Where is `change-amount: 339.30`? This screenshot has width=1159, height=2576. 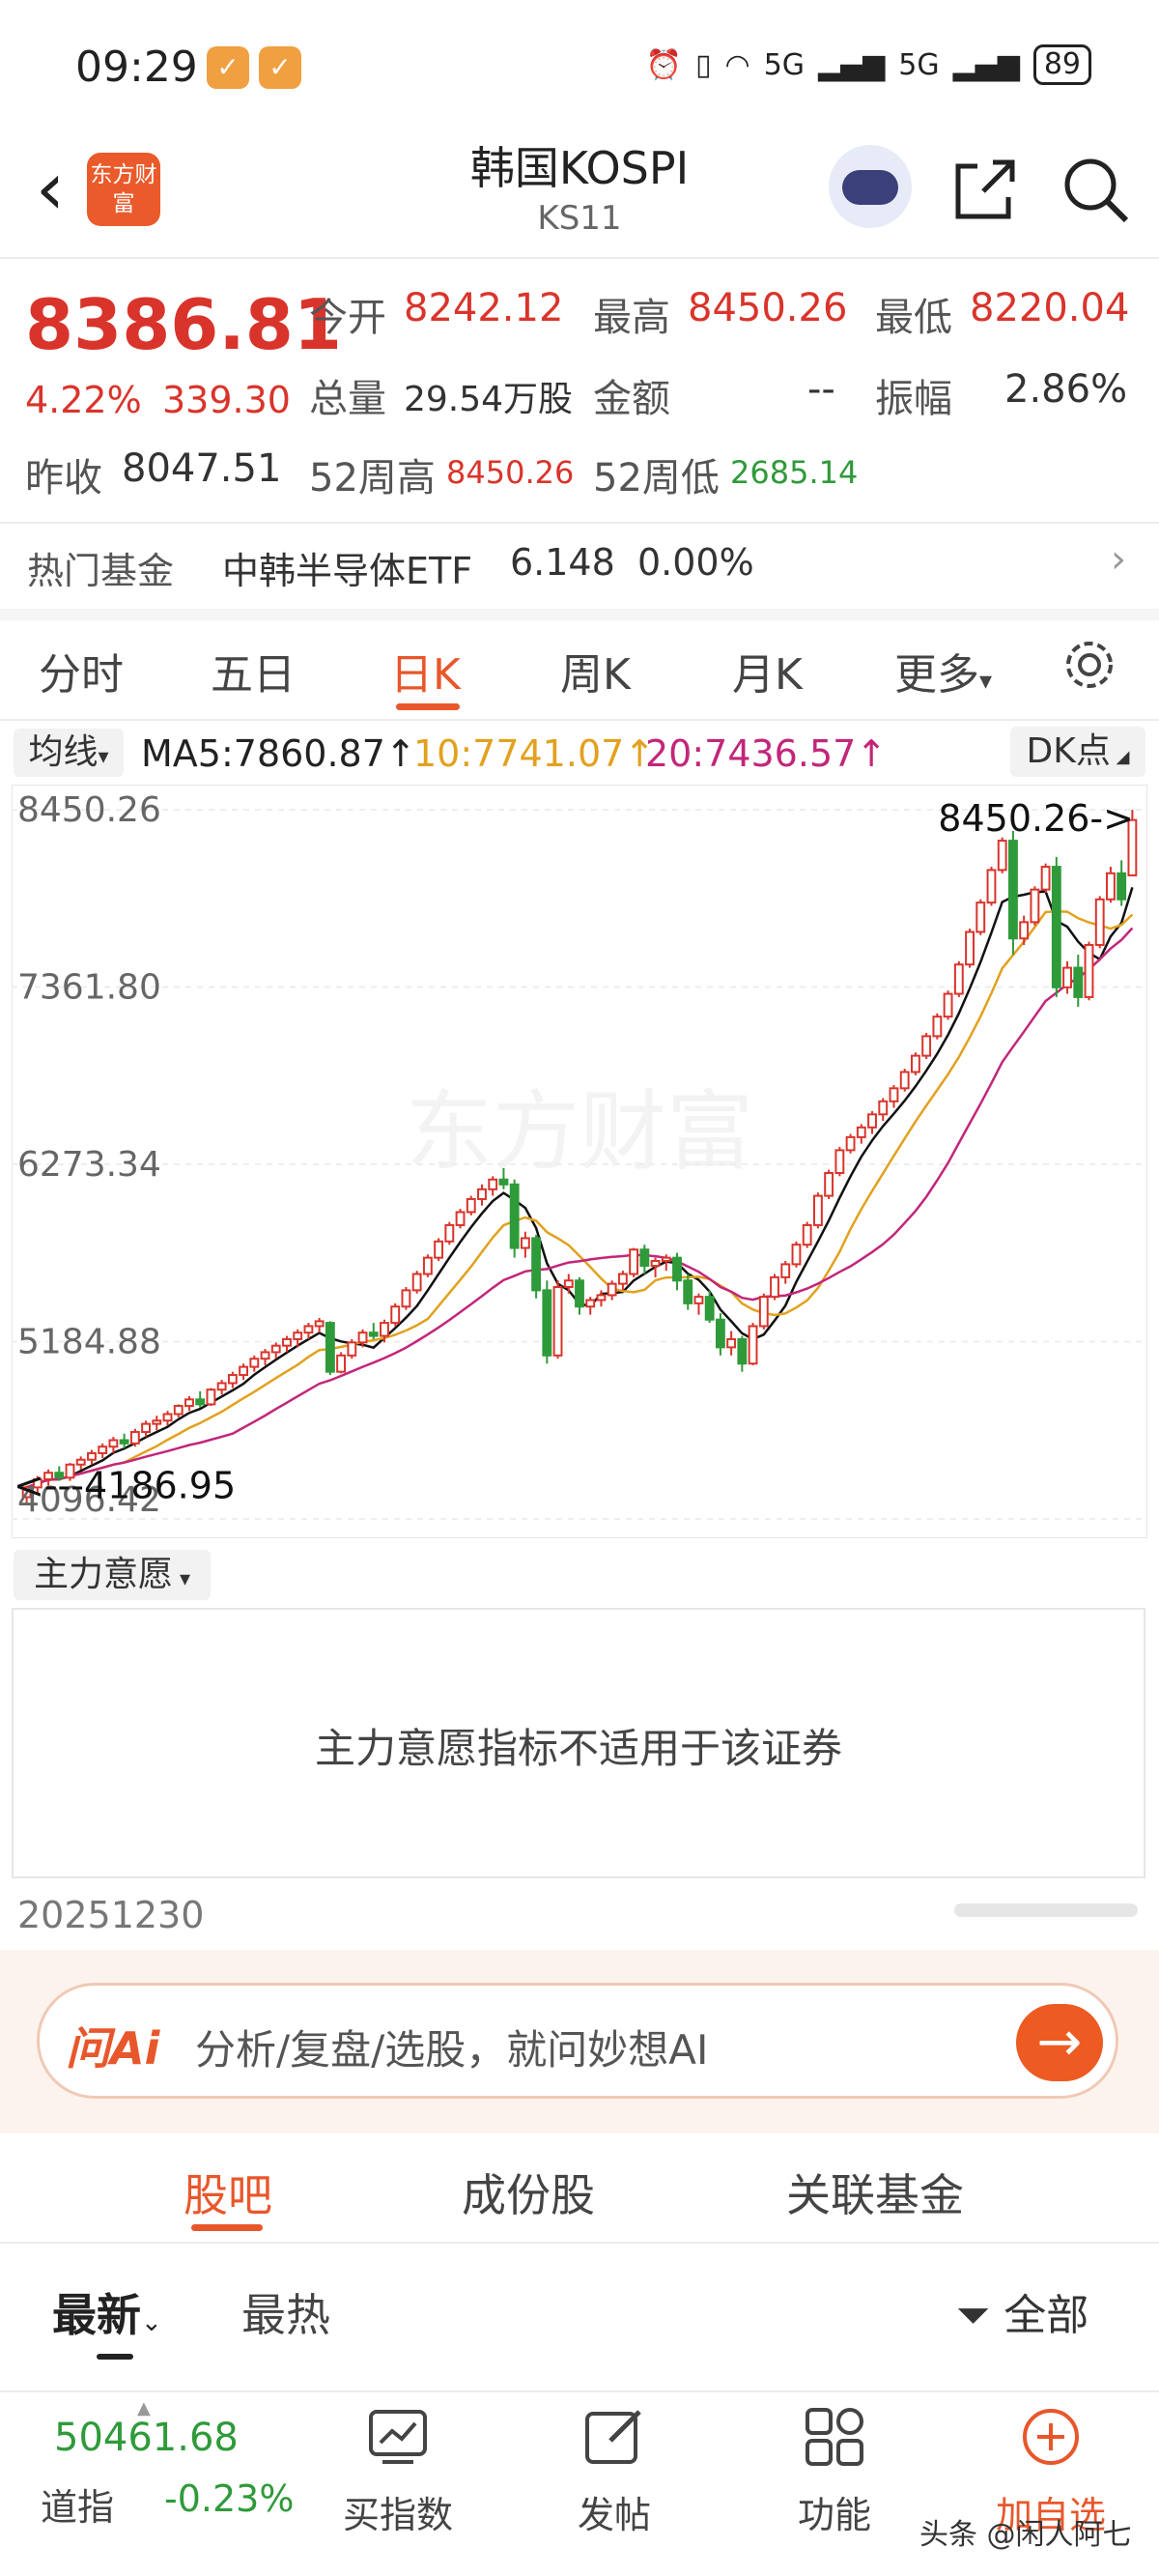 change-amount: 339.30 is located at coordinates (226, 400).